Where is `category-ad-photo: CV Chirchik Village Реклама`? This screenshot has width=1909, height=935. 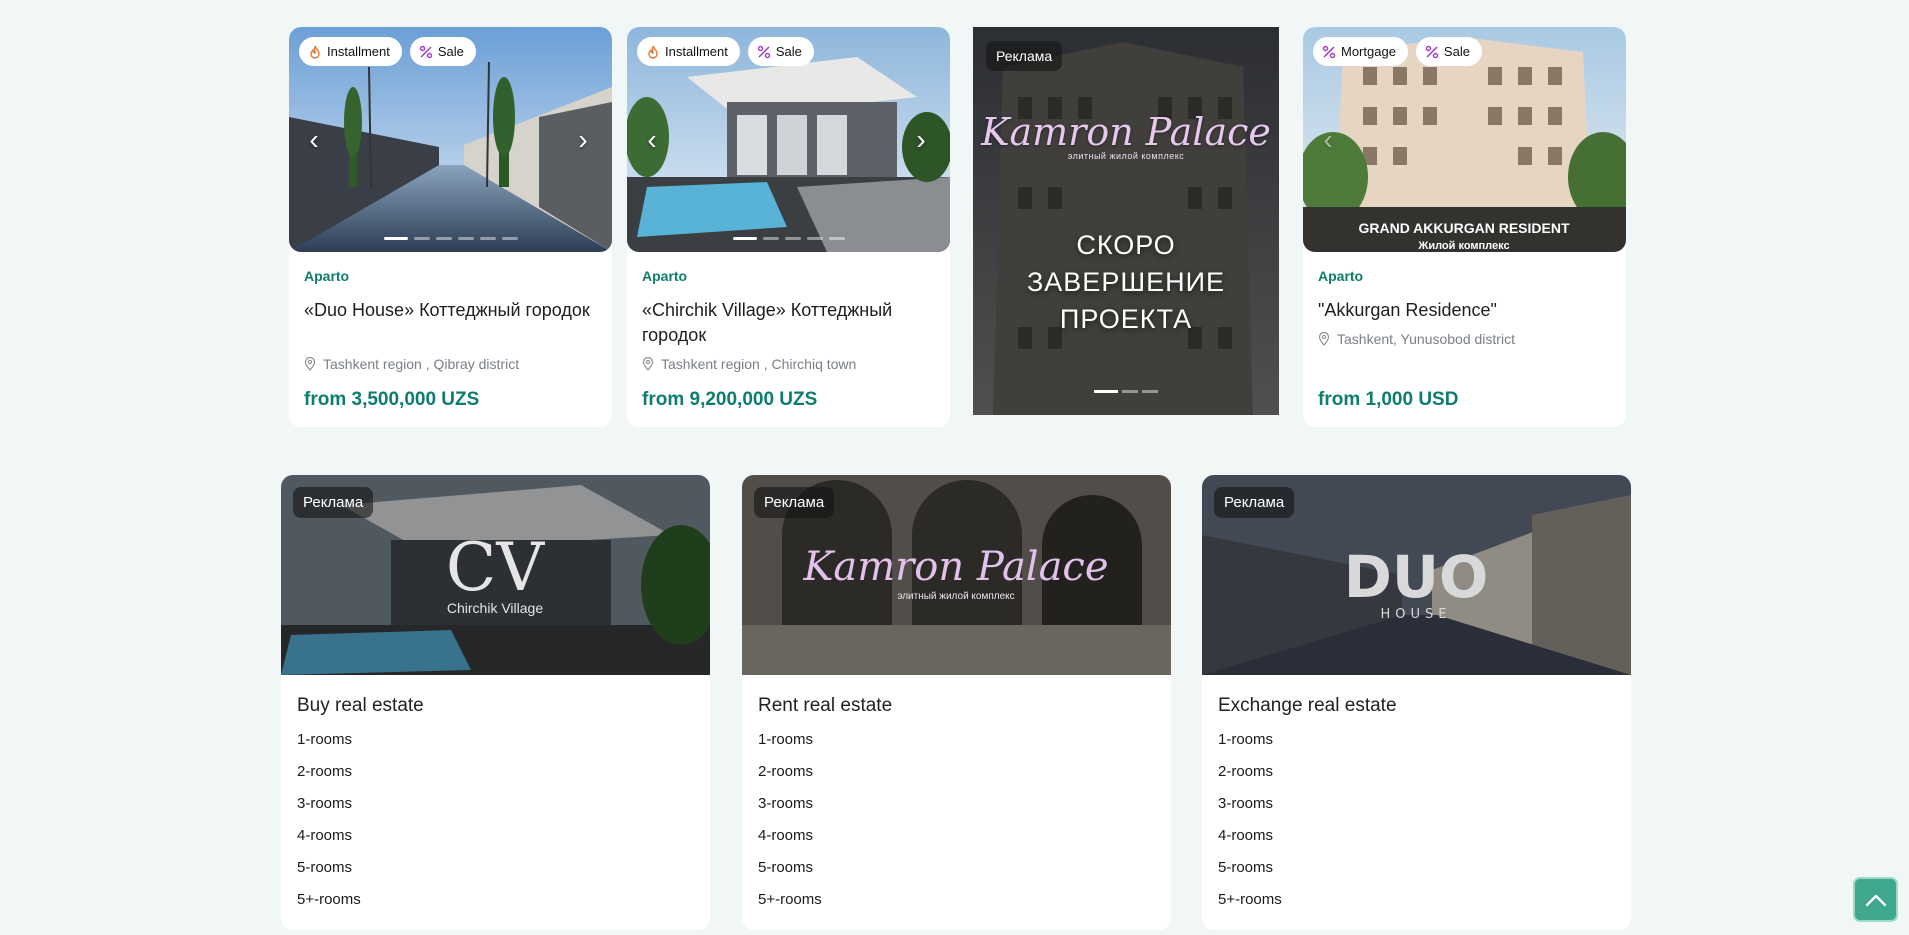 category-ad-photo: CV Chirchik Village Реклама is located at coordinates (495, 575).